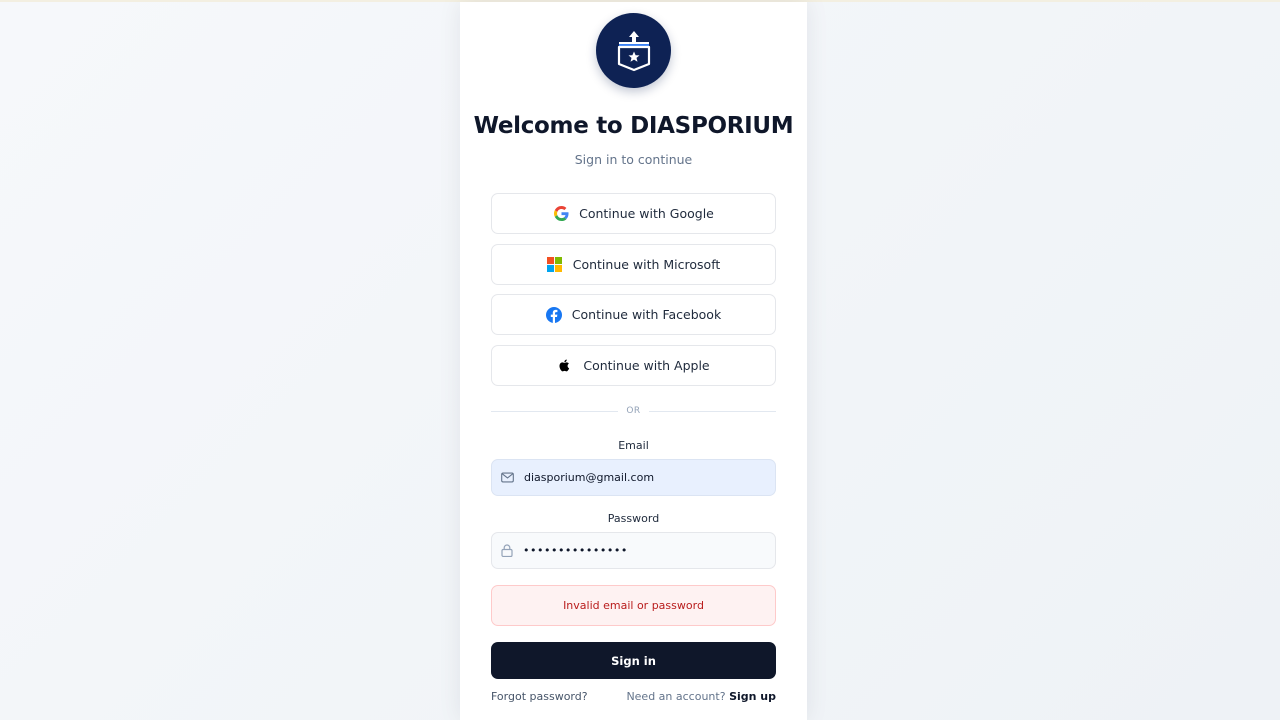 Image resolution: width=1280 pixels, height=720 pixels. I want to click on microsoft-icon, so click(555, 265).